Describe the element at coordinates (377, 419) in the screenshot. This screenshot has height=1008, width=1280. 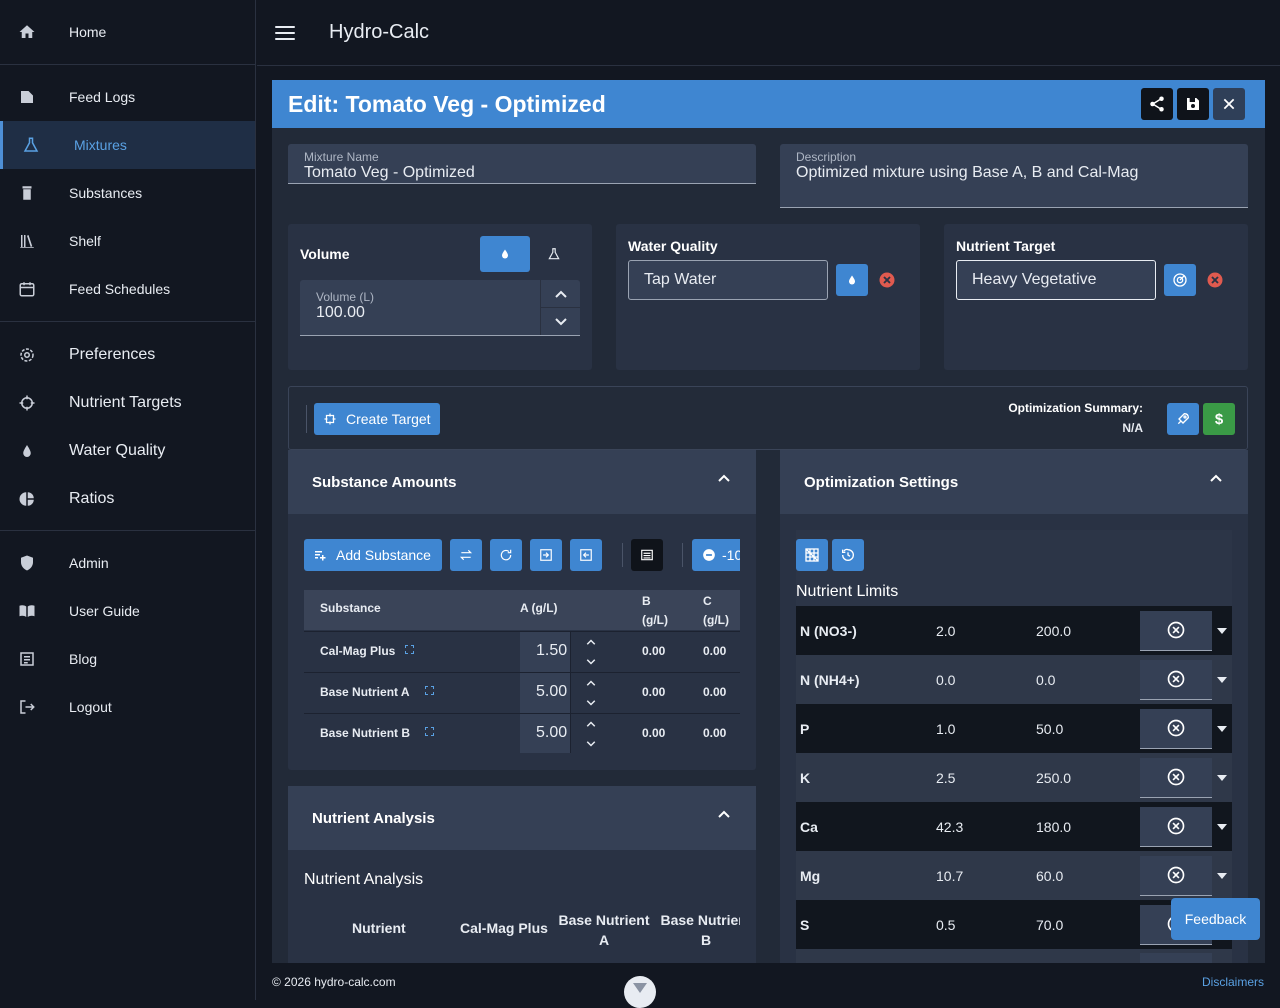
I see `create-target-button: Create Target` at that location.